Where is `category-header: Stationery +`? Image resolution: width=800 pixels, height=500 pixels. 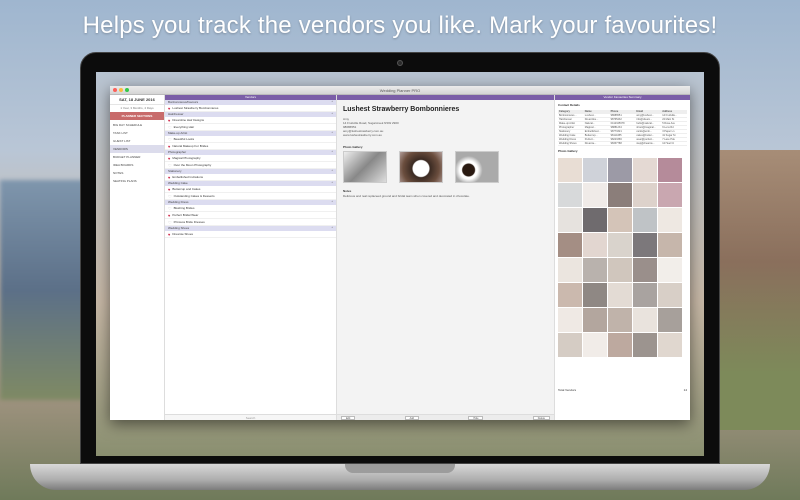 category-header: Stationery + is located at coordinates (250, 171).